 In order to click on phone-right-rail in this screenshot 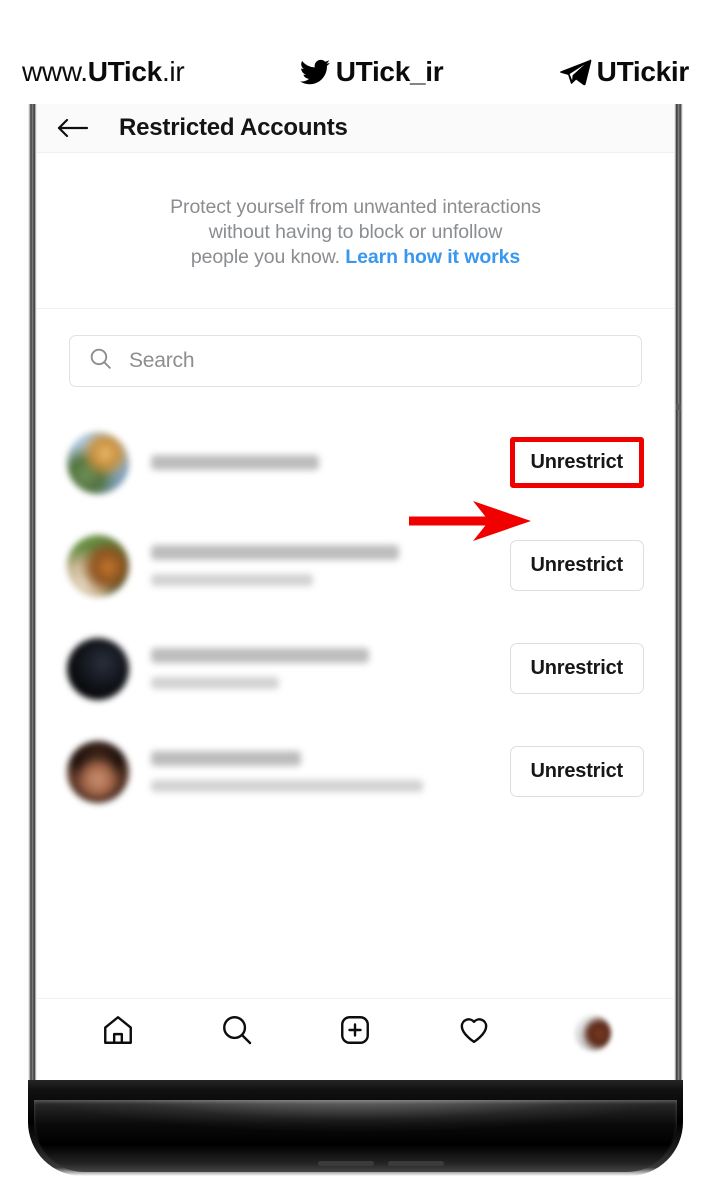, I will do `click(678, 592)`.